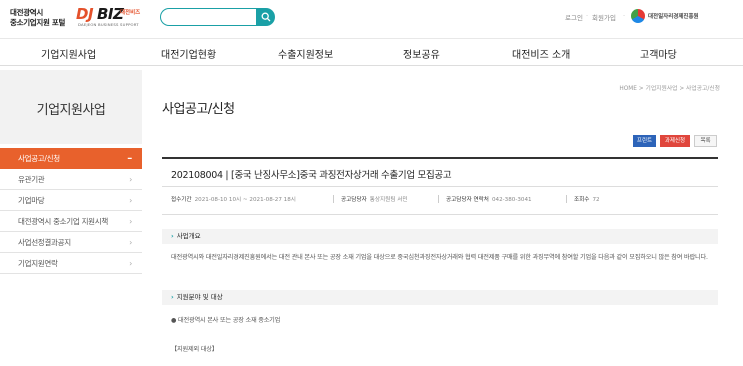  I want to click on meta-views-value: 72, so click(596, 200).